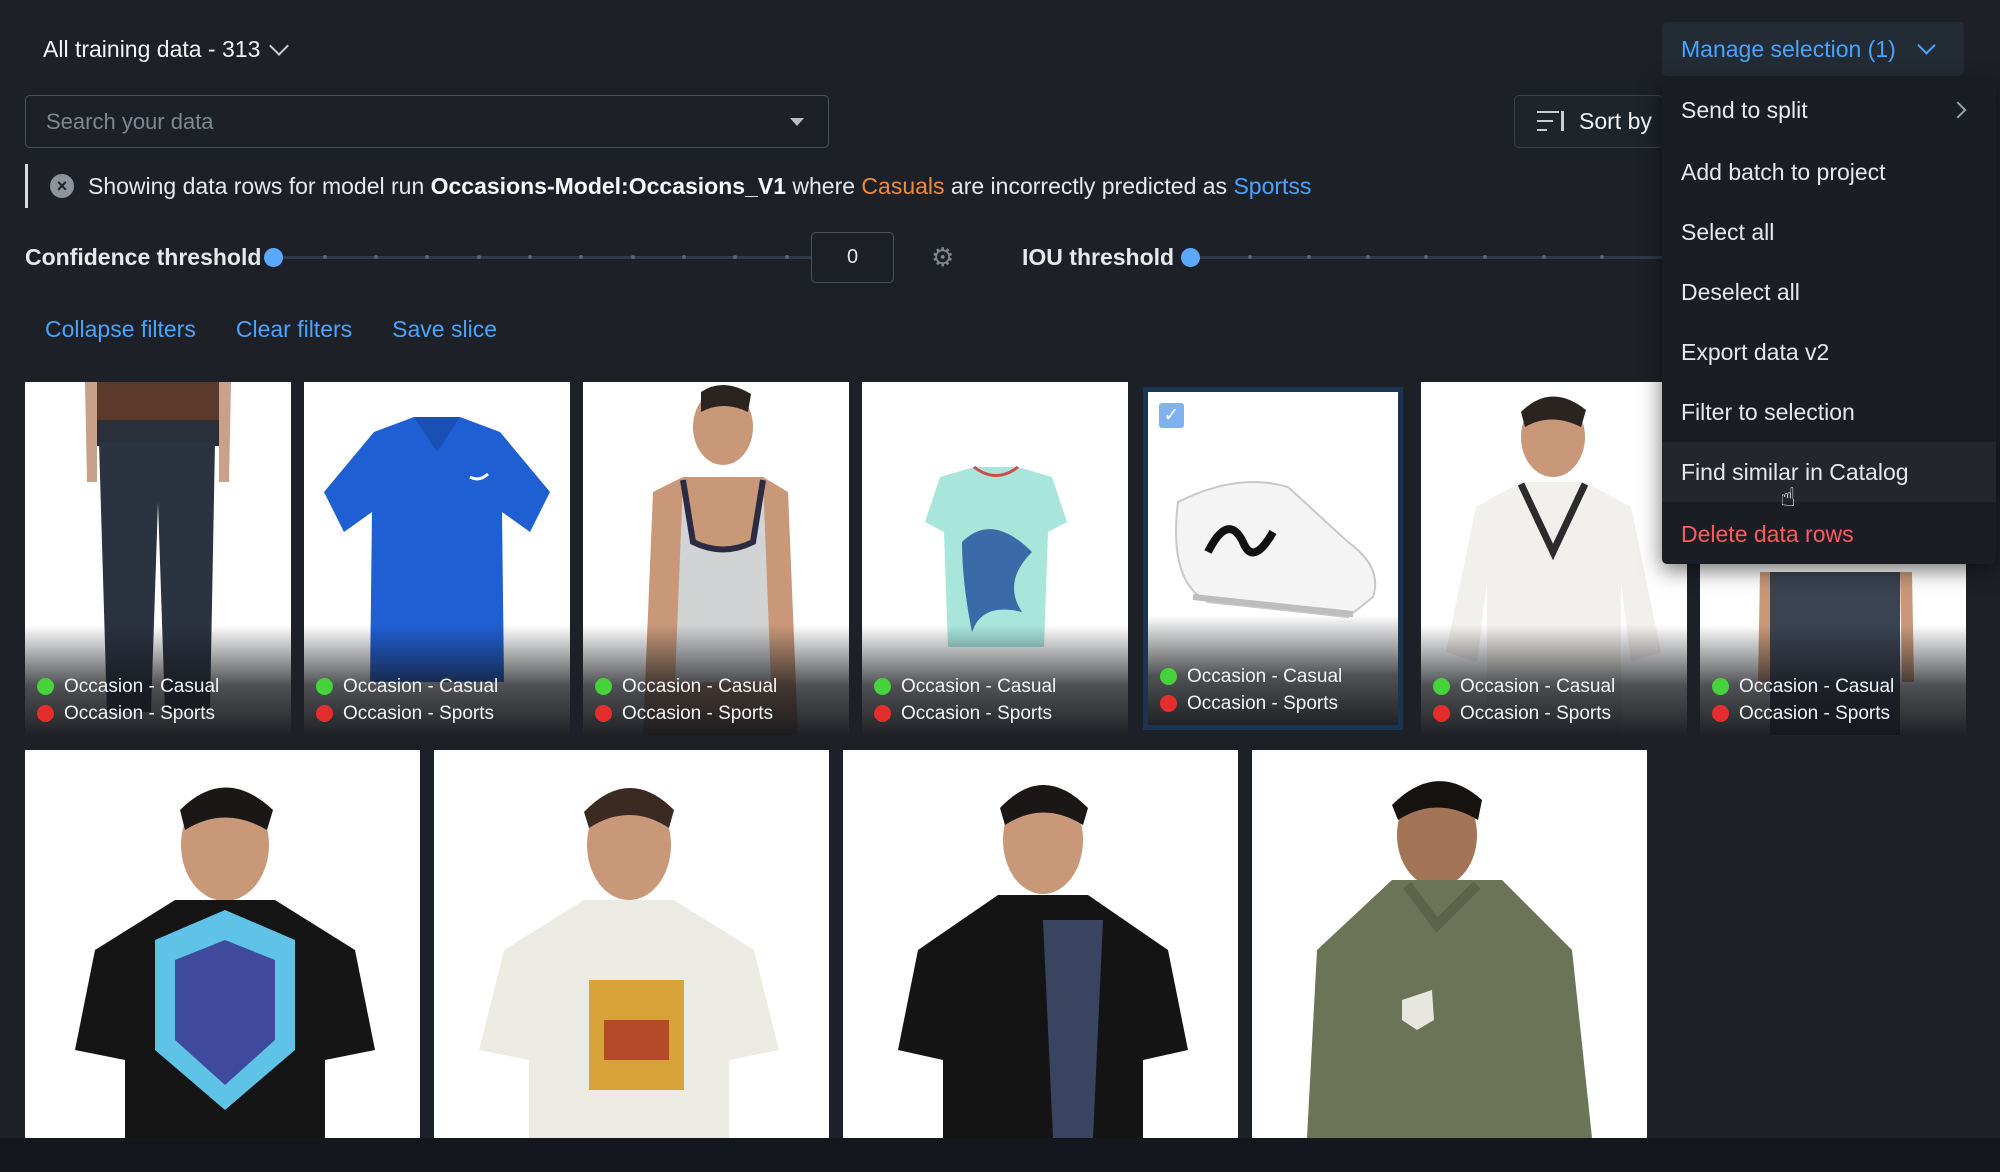  I want to click on iou-slider, so click(1423, 257).